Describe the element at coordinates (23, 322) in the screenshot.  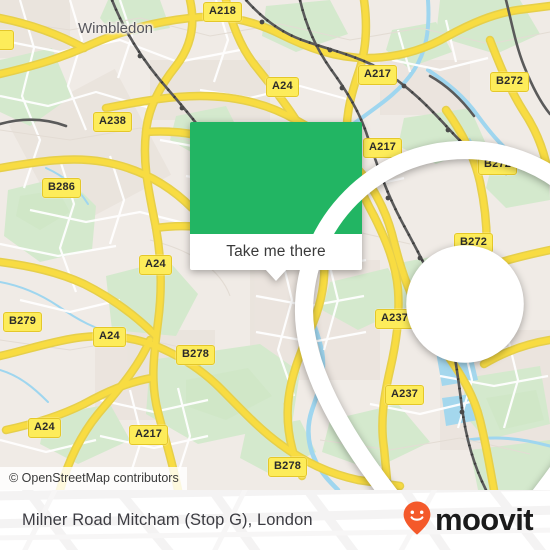
I see `road-shield-b279: B279` at that location.